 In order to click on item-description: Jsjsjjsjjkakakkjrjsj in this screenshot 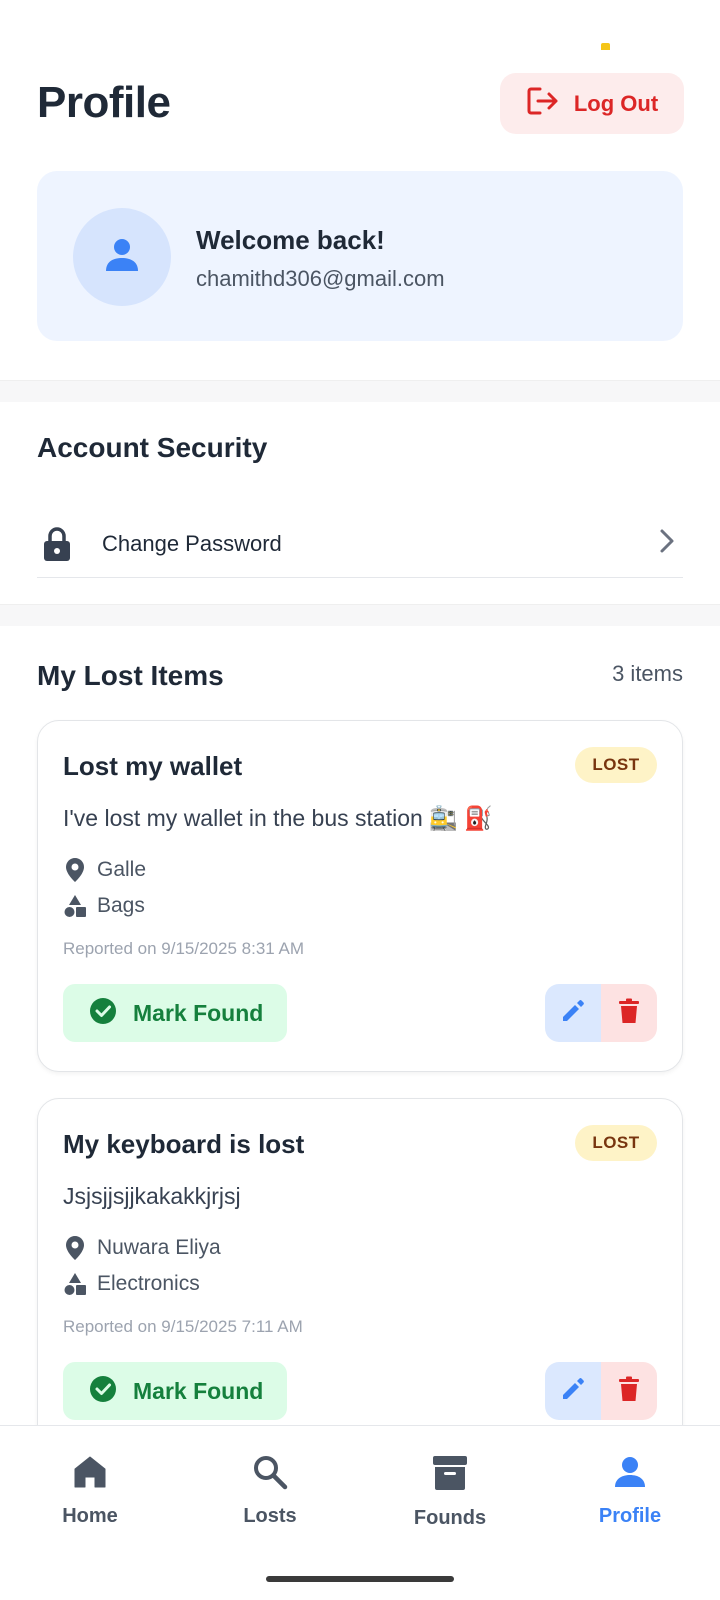, I will do `click(152, 1196)`.